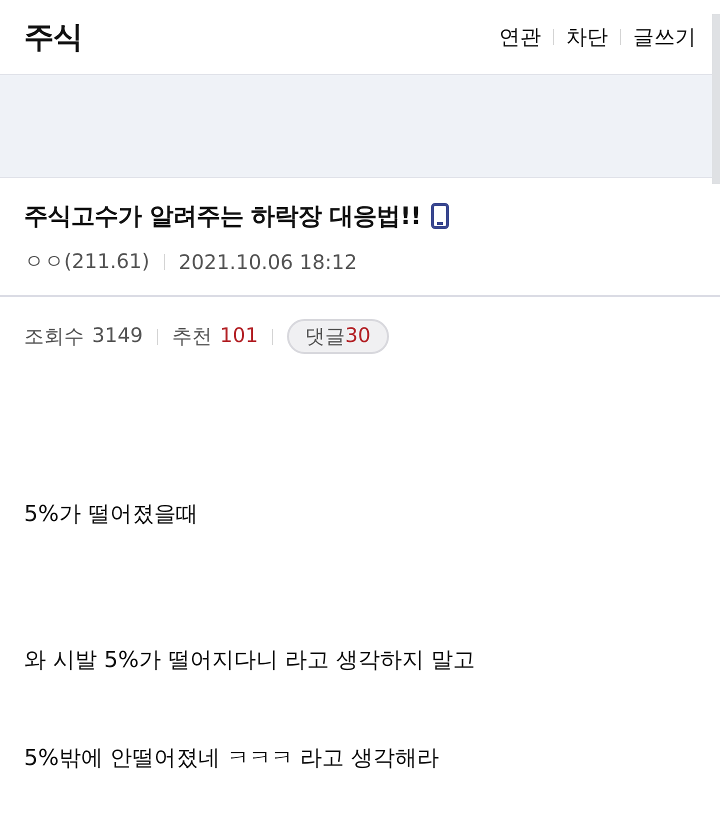 This screenshot has height=817, width=720. I want to click on scrollbar, so click(716, 99).